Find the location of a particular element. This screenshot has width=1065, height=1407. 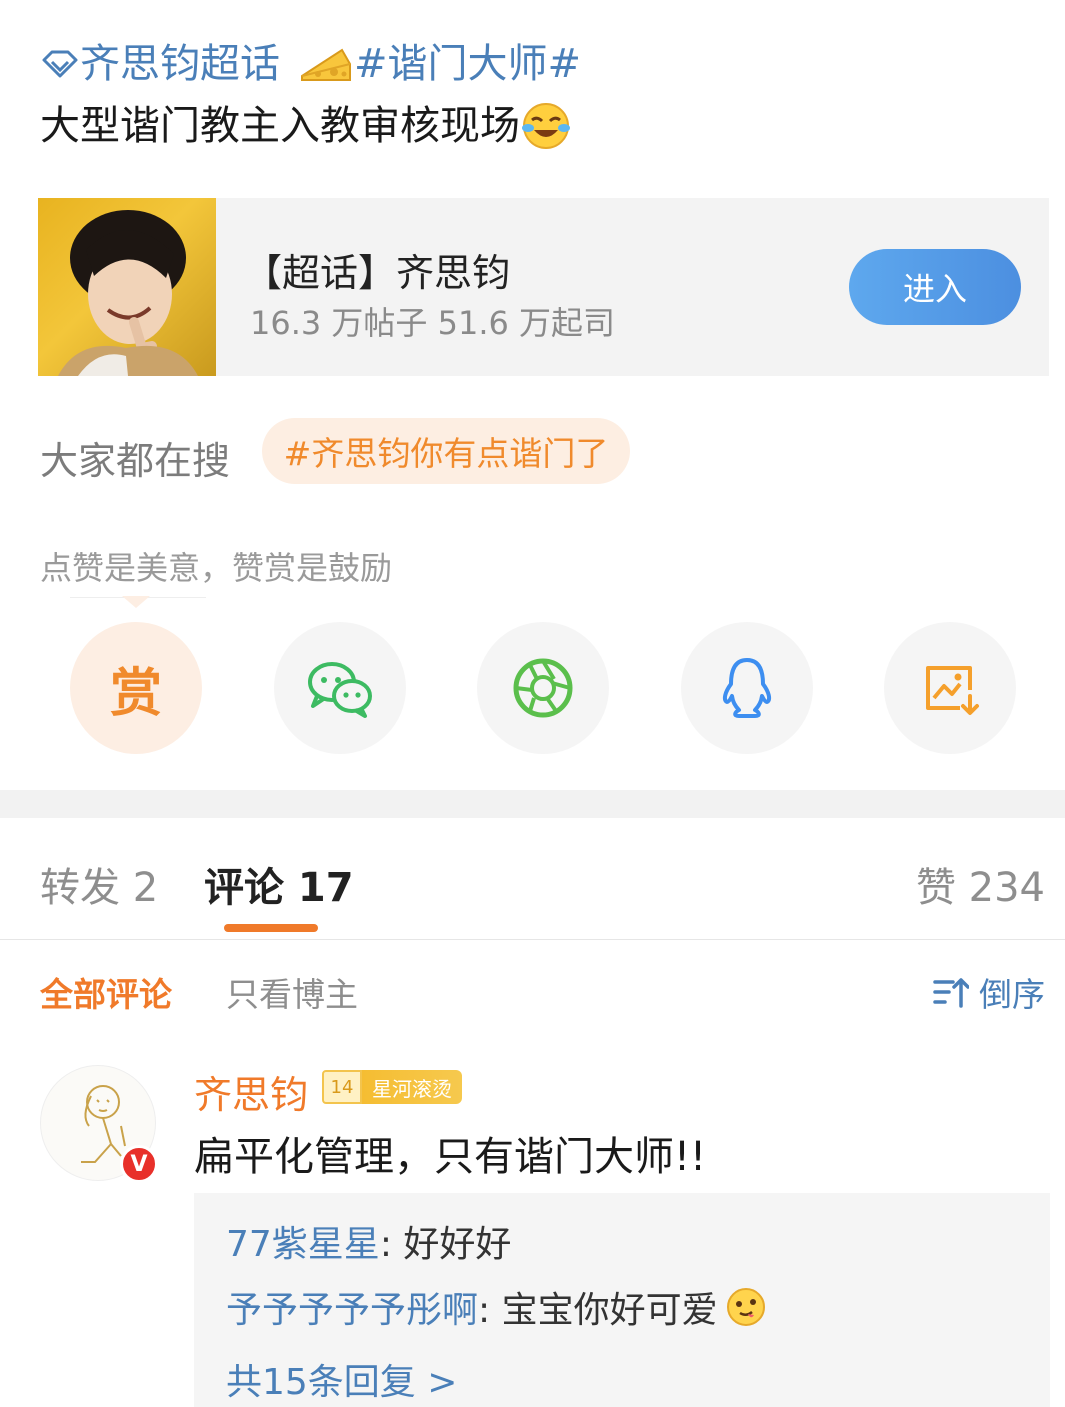

replies-box: 77紫星星 : 好好好 予予予予予彤啊 : 宝宝你好可爱 共15条回复 > is located at coordinates (622, 1300).